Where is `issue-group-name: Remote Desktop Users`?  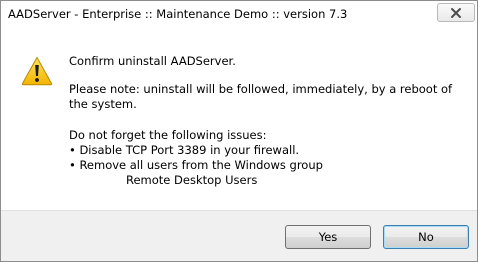 issue-group-name: Remote Desktop Users is located at coordinates (192, 180).